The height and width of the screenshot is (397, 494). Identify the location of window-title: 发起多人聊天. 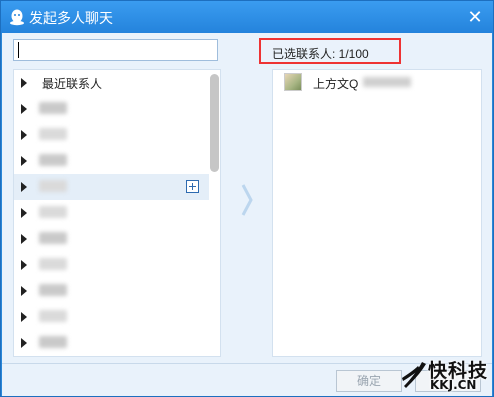
(71, 18).